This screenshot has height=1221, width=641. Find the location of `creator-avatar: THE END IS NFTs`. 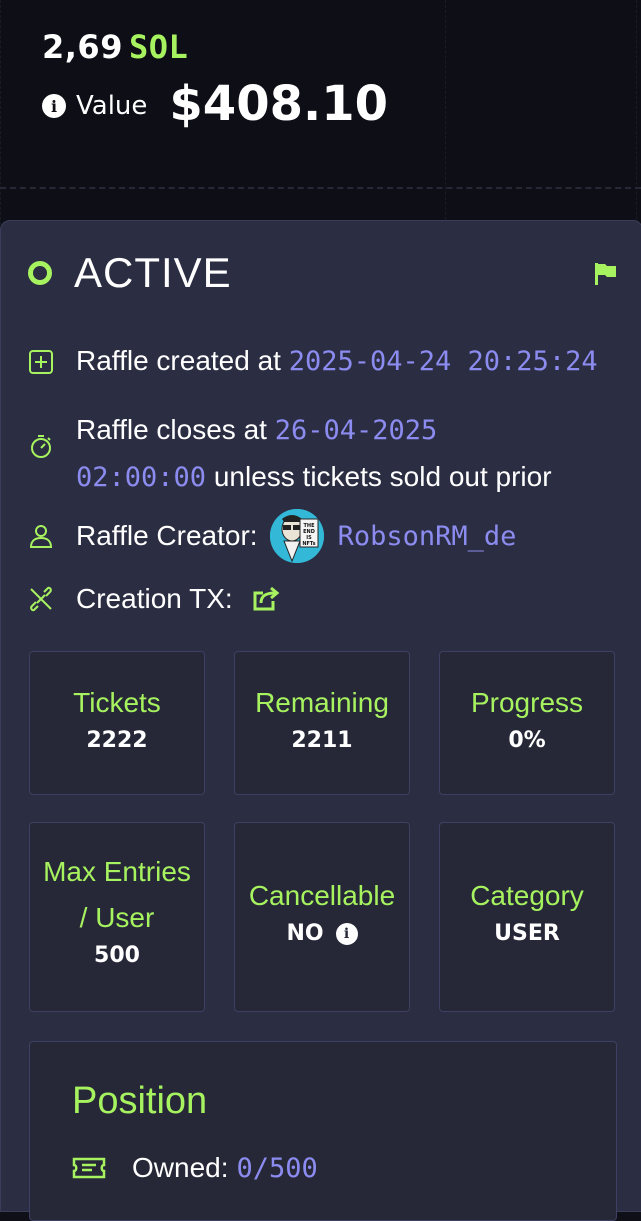

creator-avatar: THE END IS NFTs is located at coordinates (296, 536).